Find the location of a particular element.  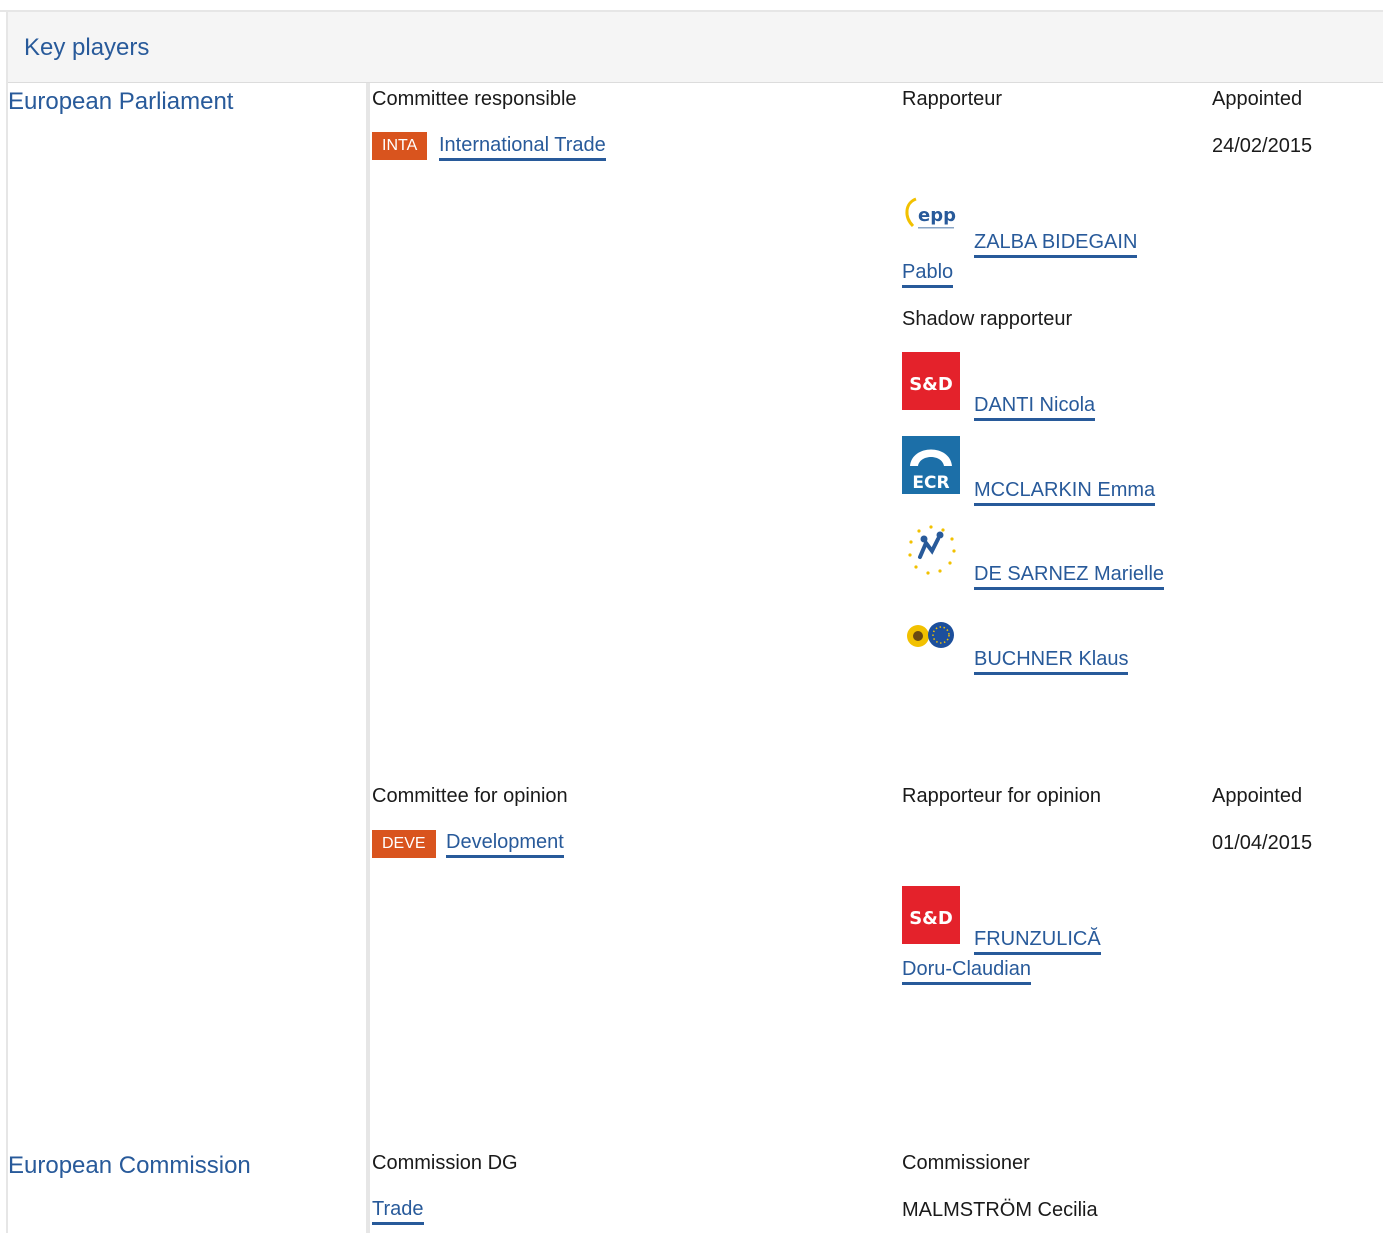

committee-responsible-heading: Committee responsible is located at coordinates (474, 99).